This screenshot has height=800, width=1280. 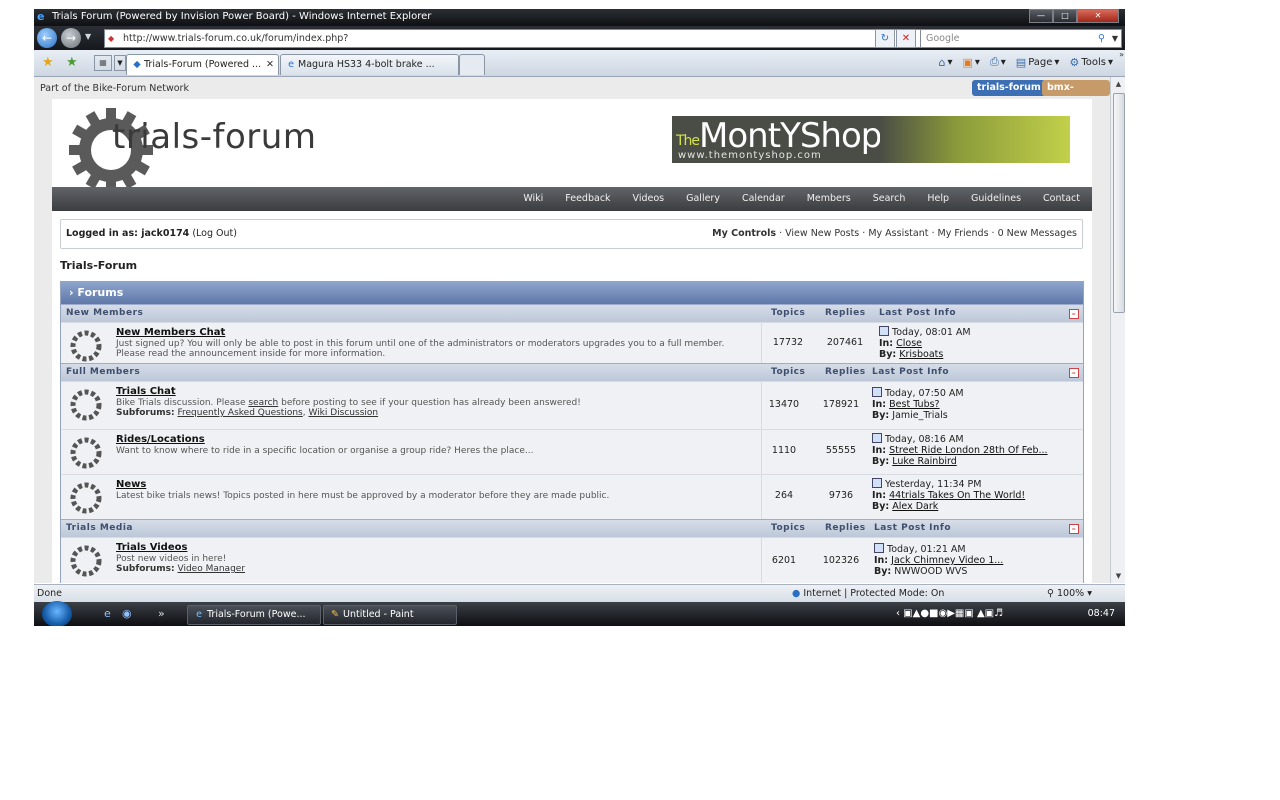 I want to click on nav-help: Help, so click(x=938, y=198).